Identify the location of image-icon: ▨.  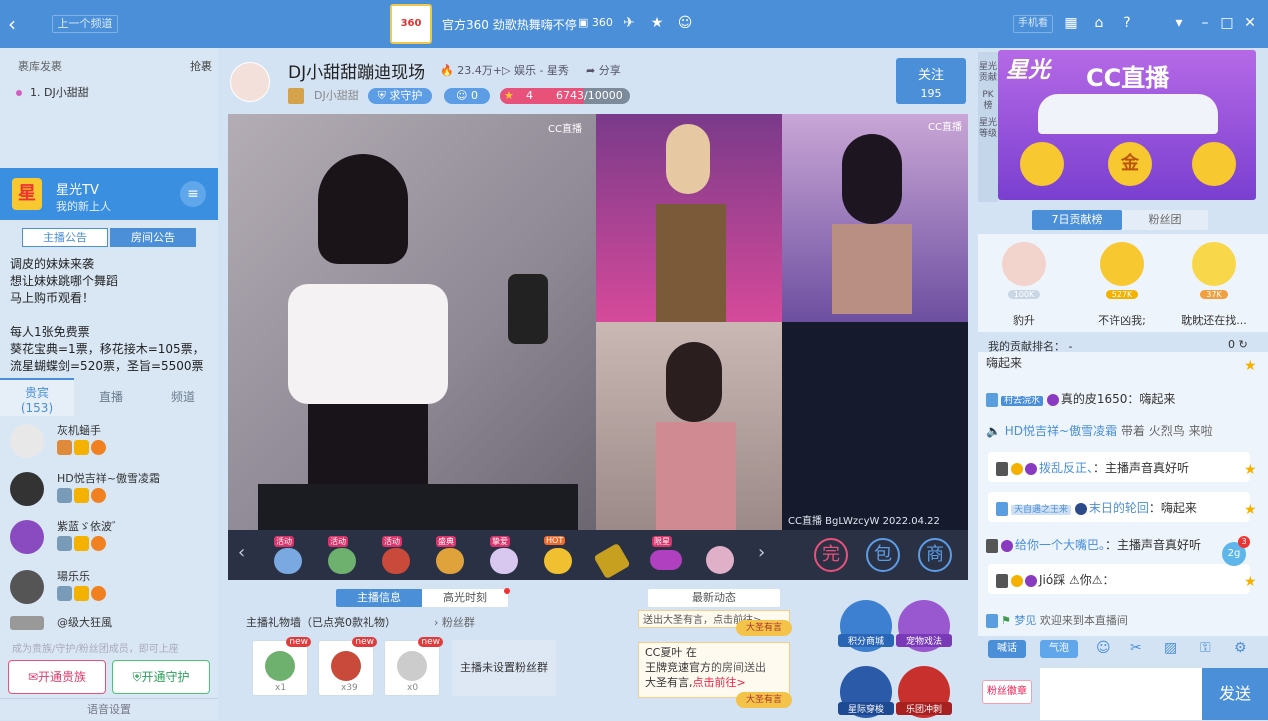
(1170, 648).